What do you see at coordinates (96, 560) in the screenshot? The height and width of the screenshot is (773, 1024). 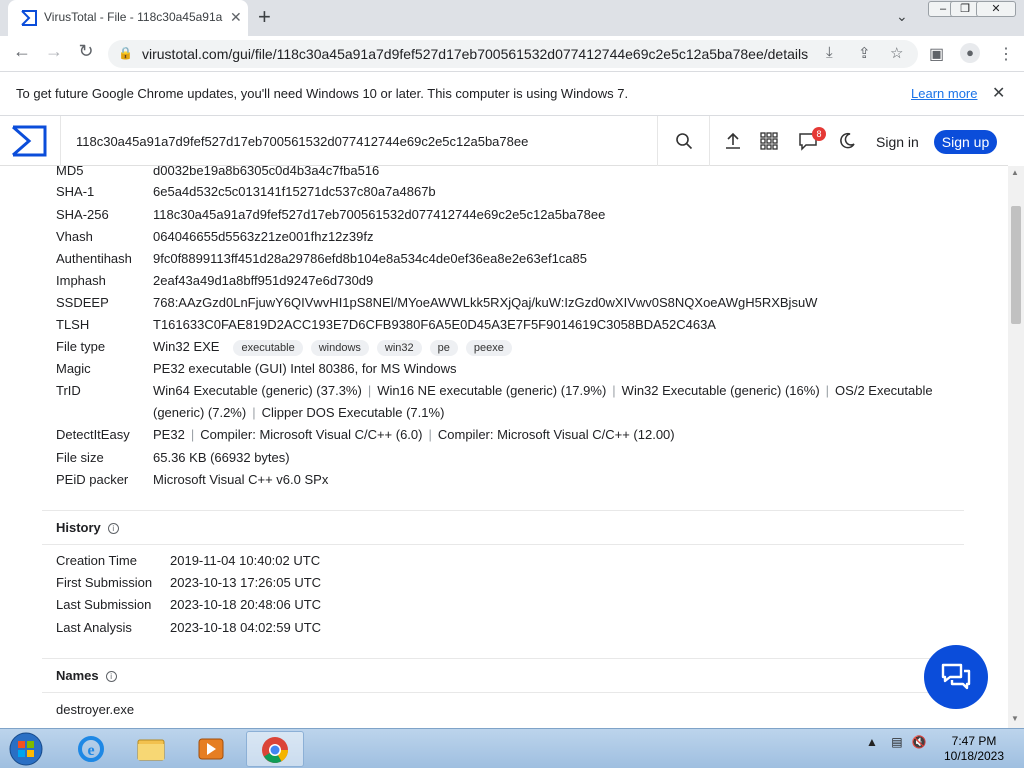 I see `creation-time-label: Creation Time` at bounding box center [96, 560].